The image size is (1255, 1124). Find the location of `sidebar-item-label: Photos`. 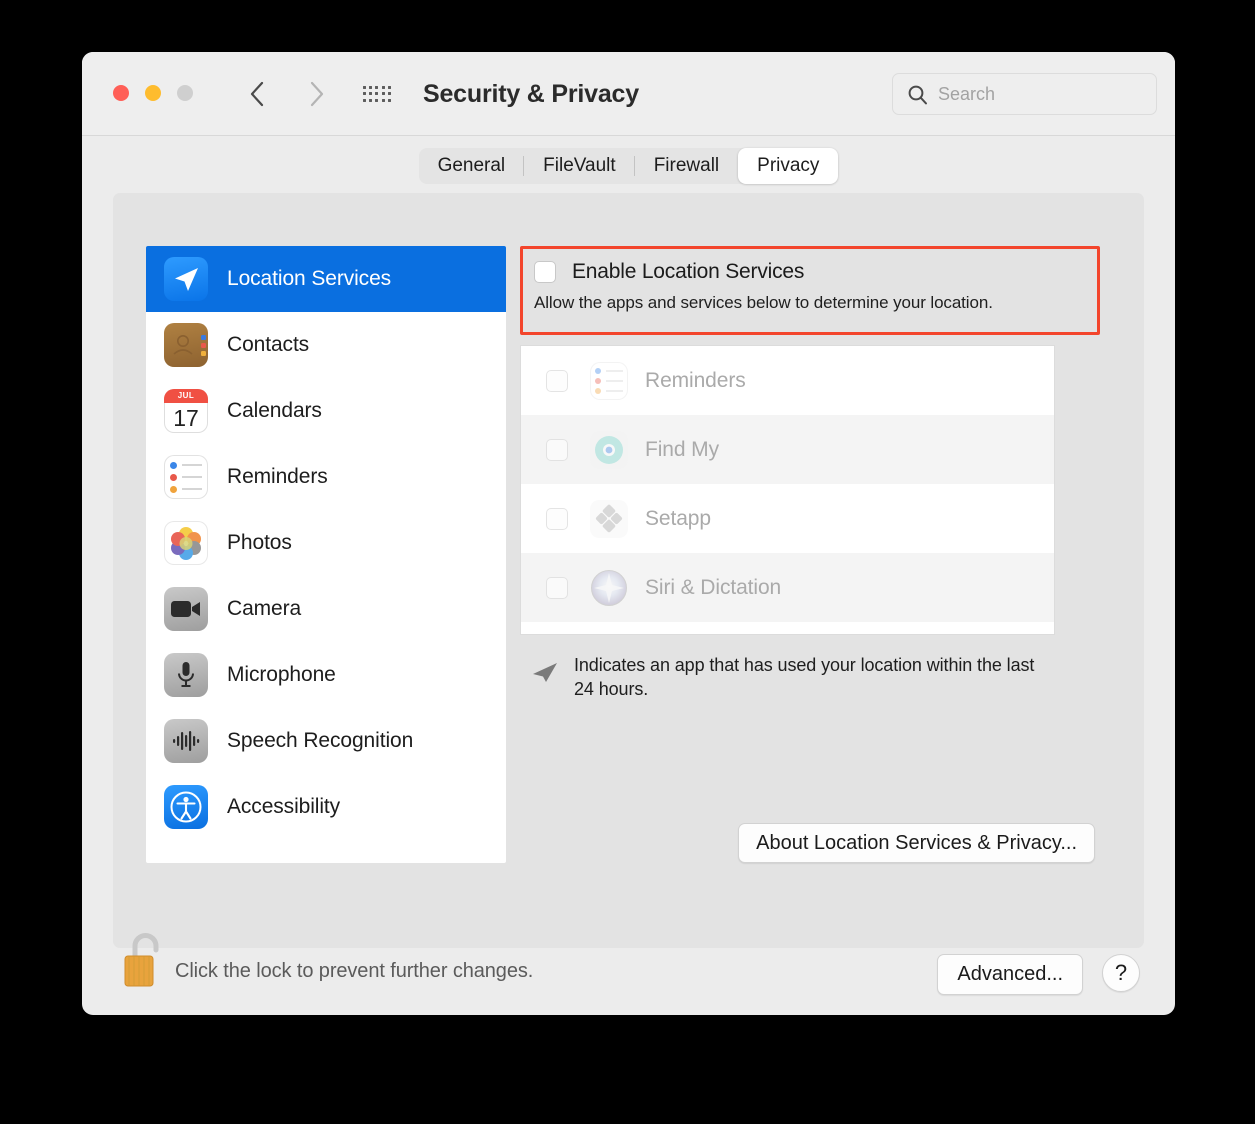

sidebar-item-label: Photos is located at coordinates (259, 542).